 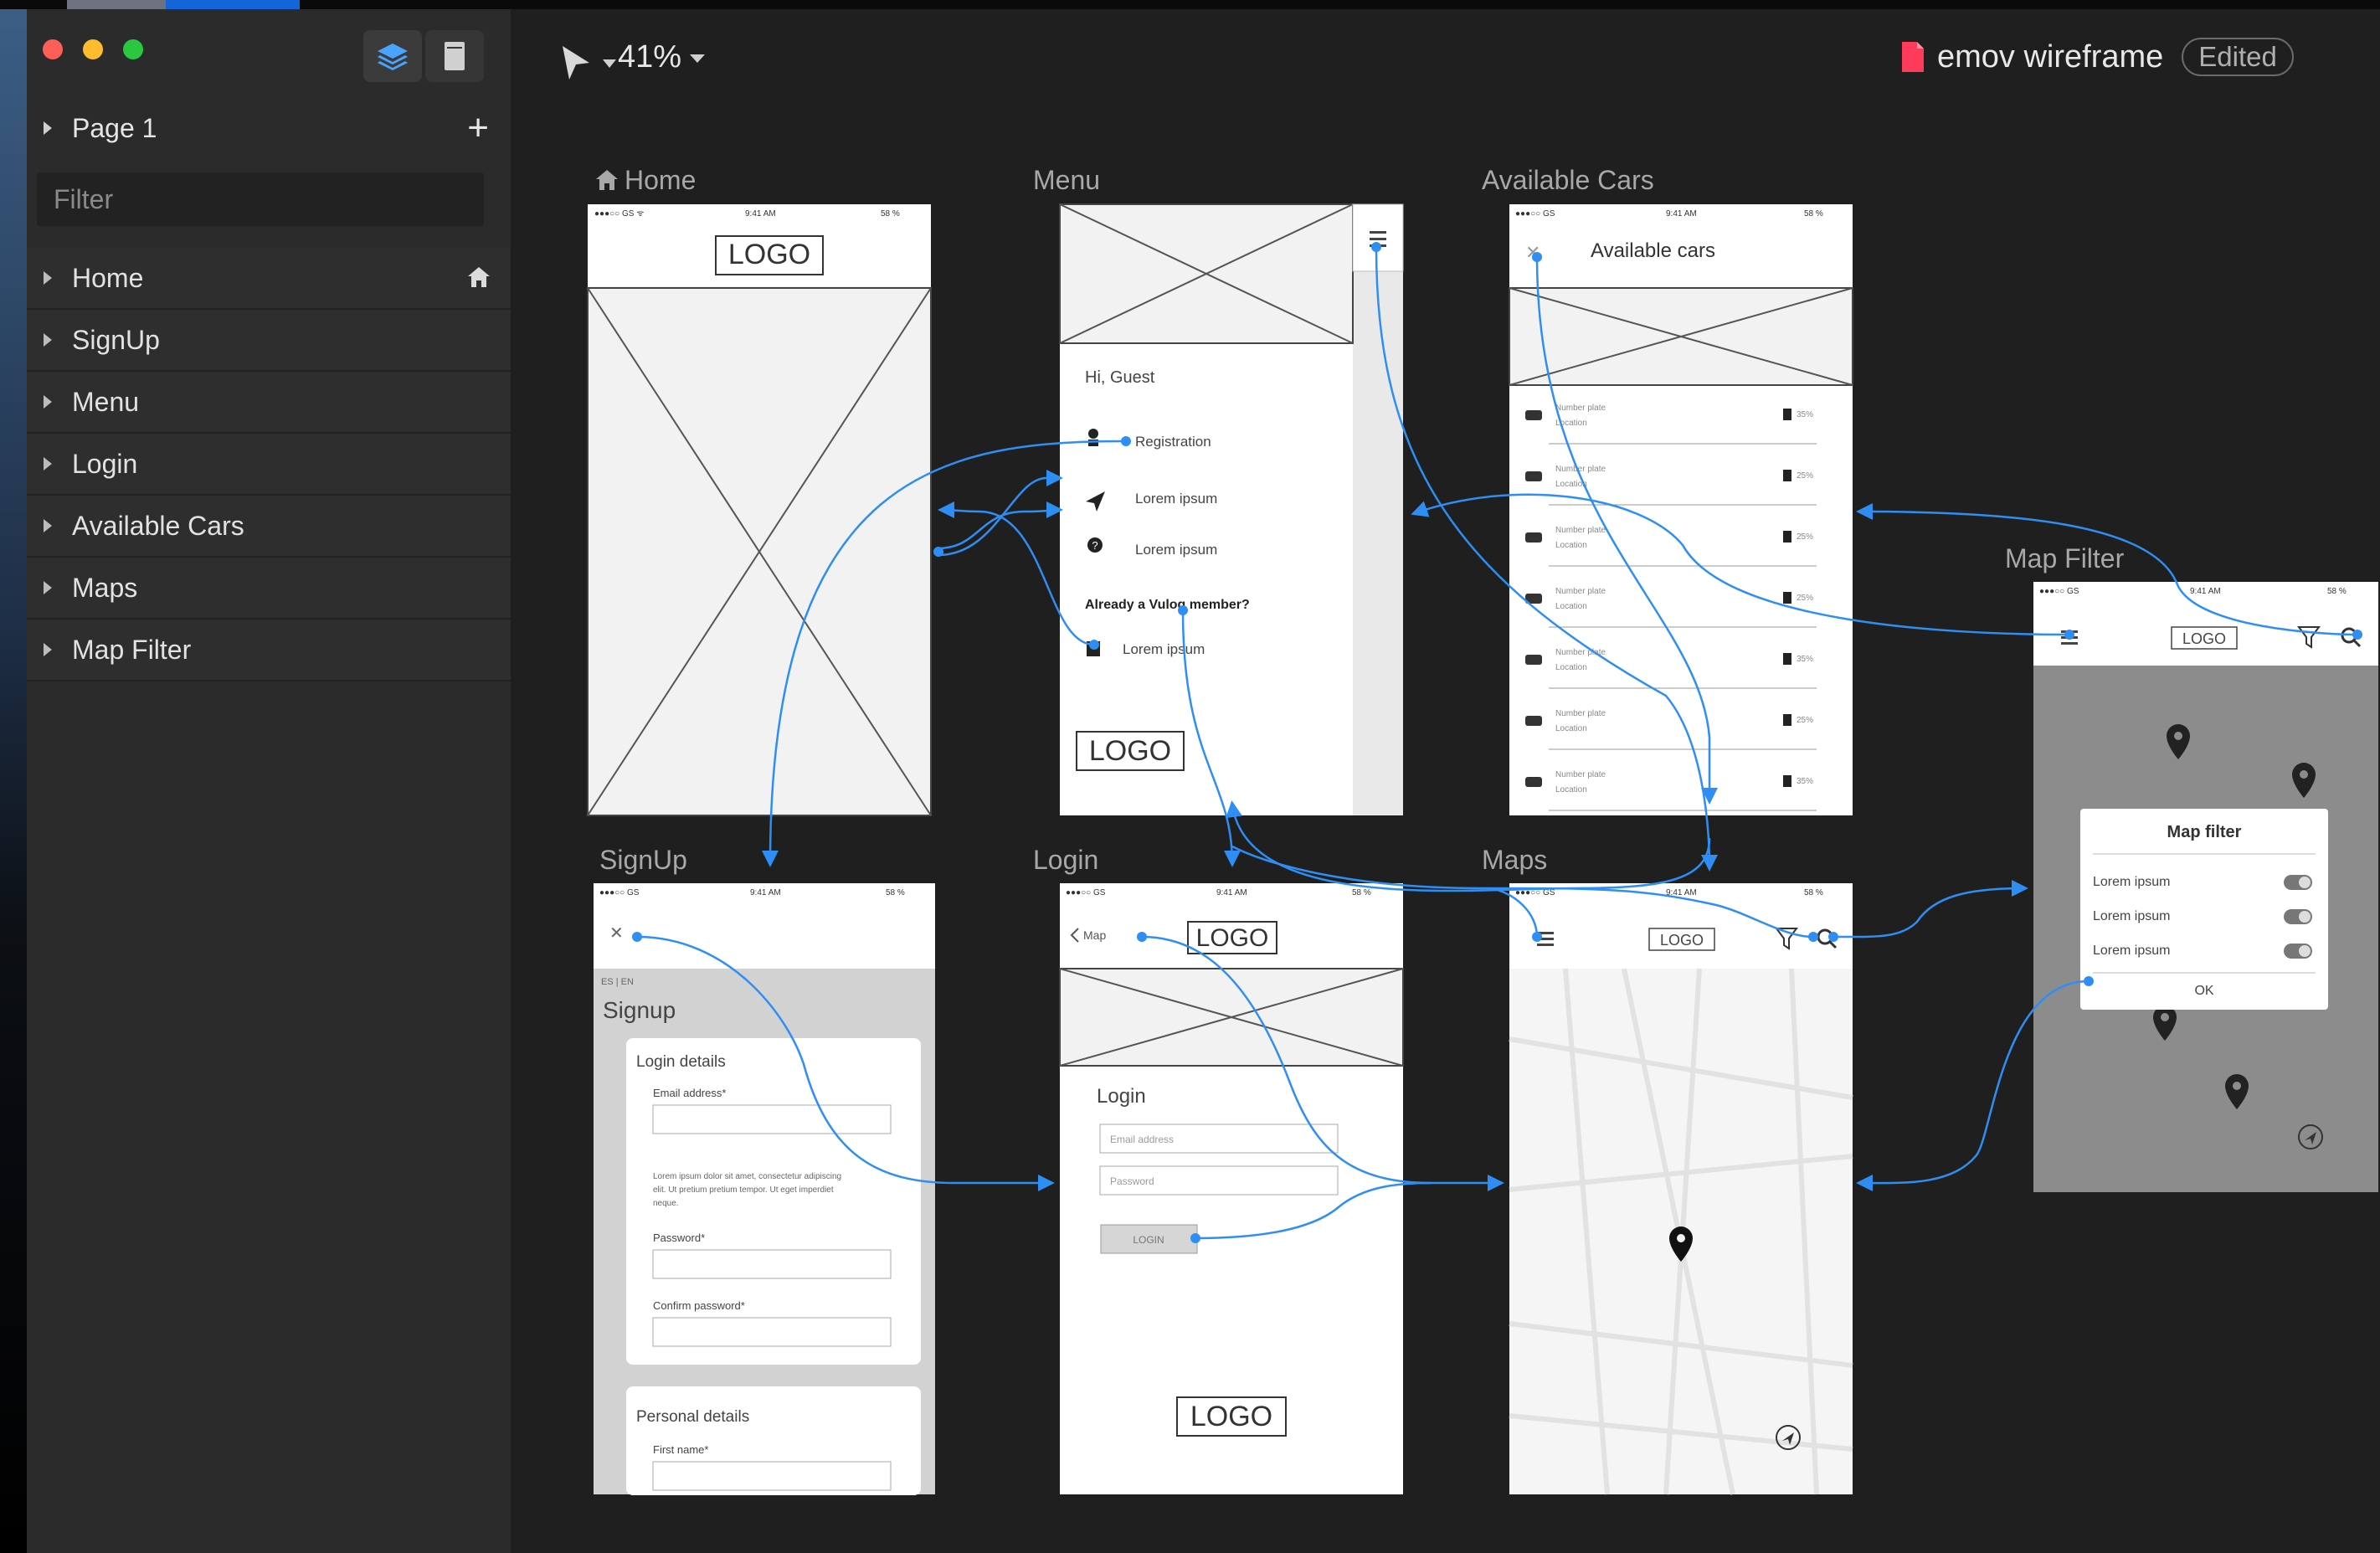 I want to click on document-icon, so click(x=455, y=56).